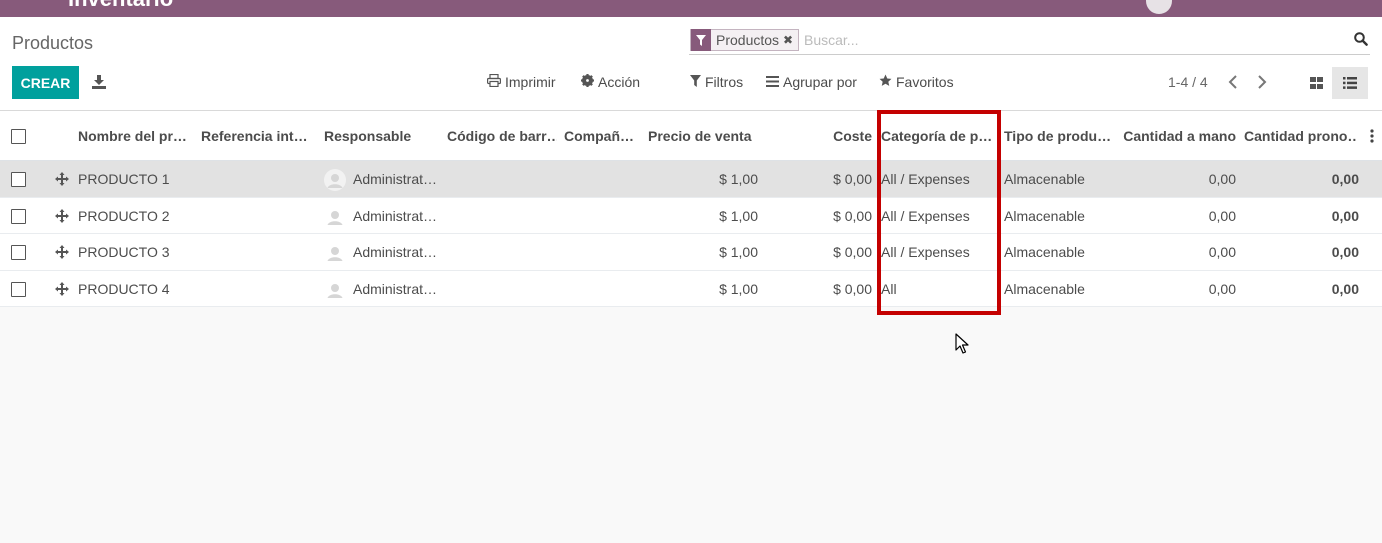  I want to click on kebab-icon, so click(1372, 137).